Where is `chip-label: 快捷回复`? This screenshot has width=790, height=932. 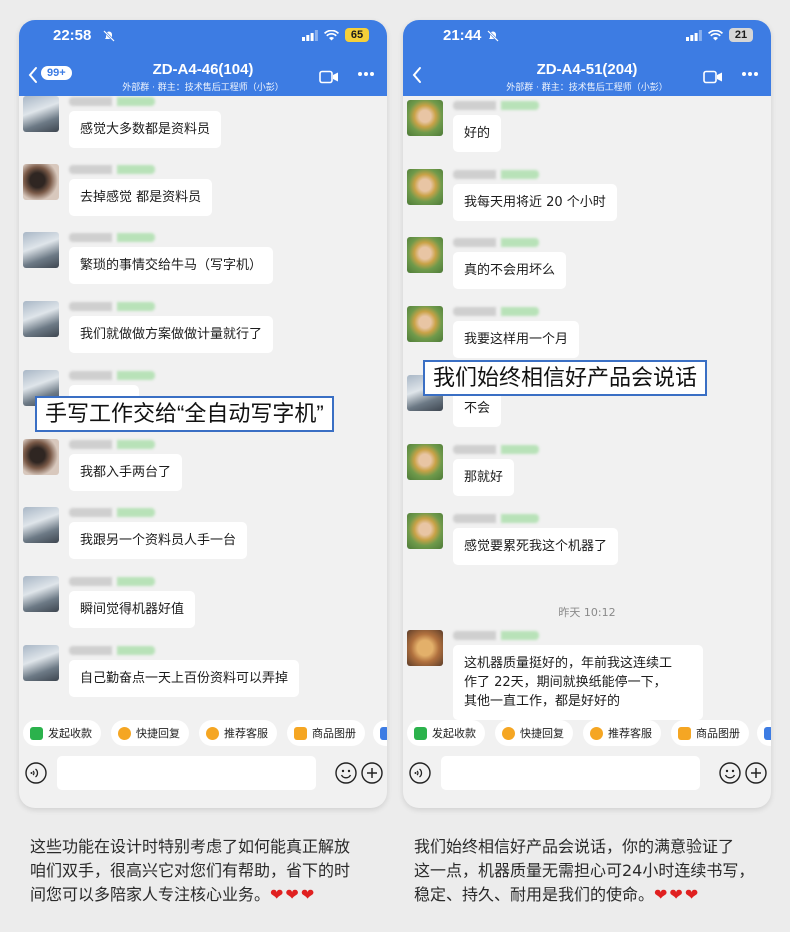 chip-label: 快捷回复 is located at coordinates (542, 733).